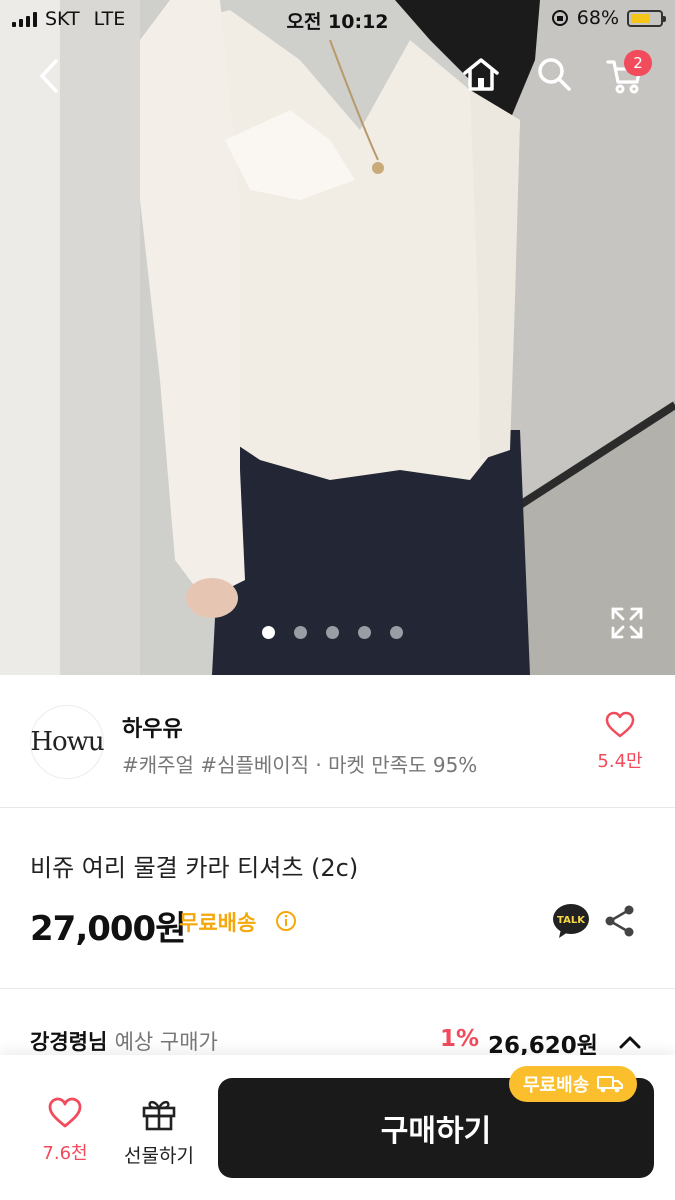 Image resolution: width=675 pixels, height=1200 pixels. Describe the element at coordinates (300, 765) in the screenshot. I see `shop-tags: #캐주얼 #심플베이직 · 마켓 만족도 95%` at that location.